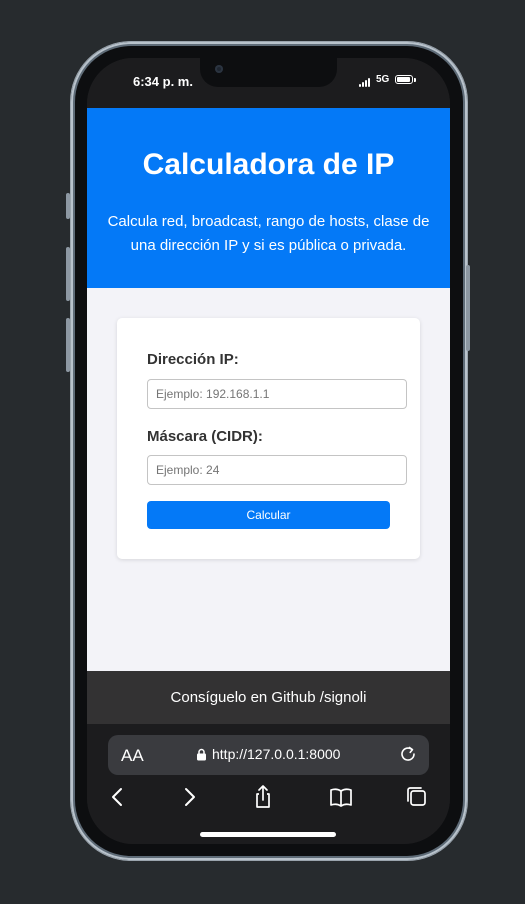 Image resolution: width=525 pixels, height=904 pixels. I want to click on text-size-button: AA, so click(132, 756).